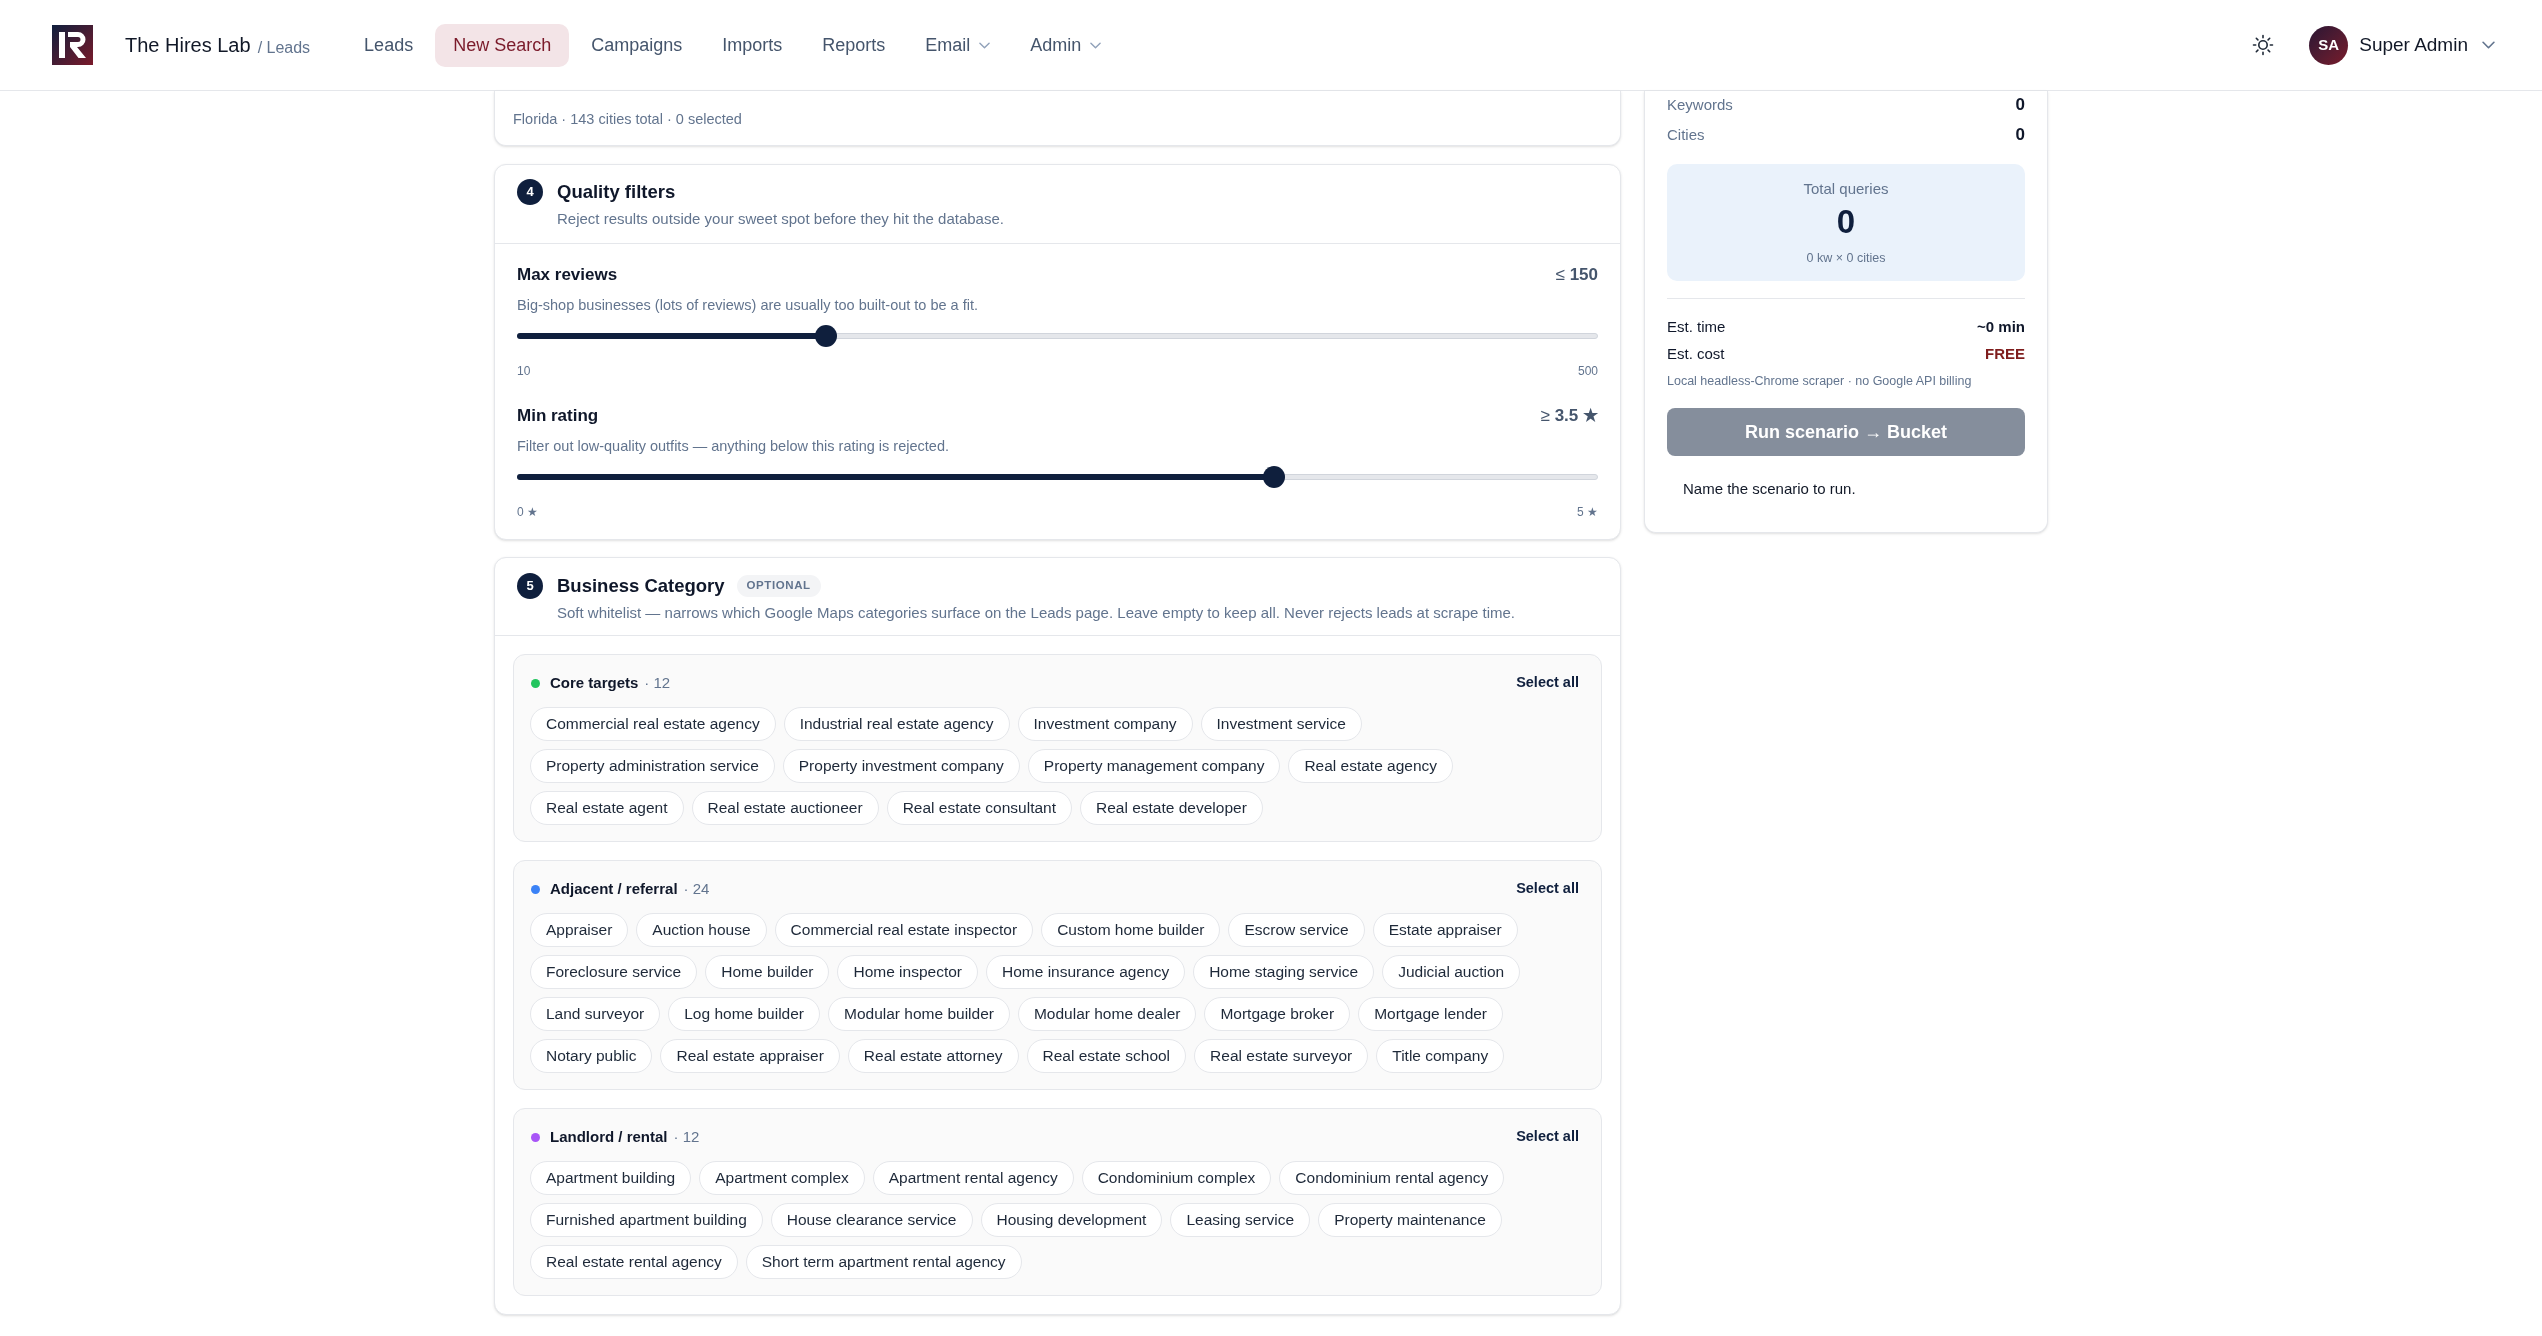 This screenshot has width=2542, height=1336. I want to click on total-formula: 0 kw × 0 cities, so click(1846, 258).